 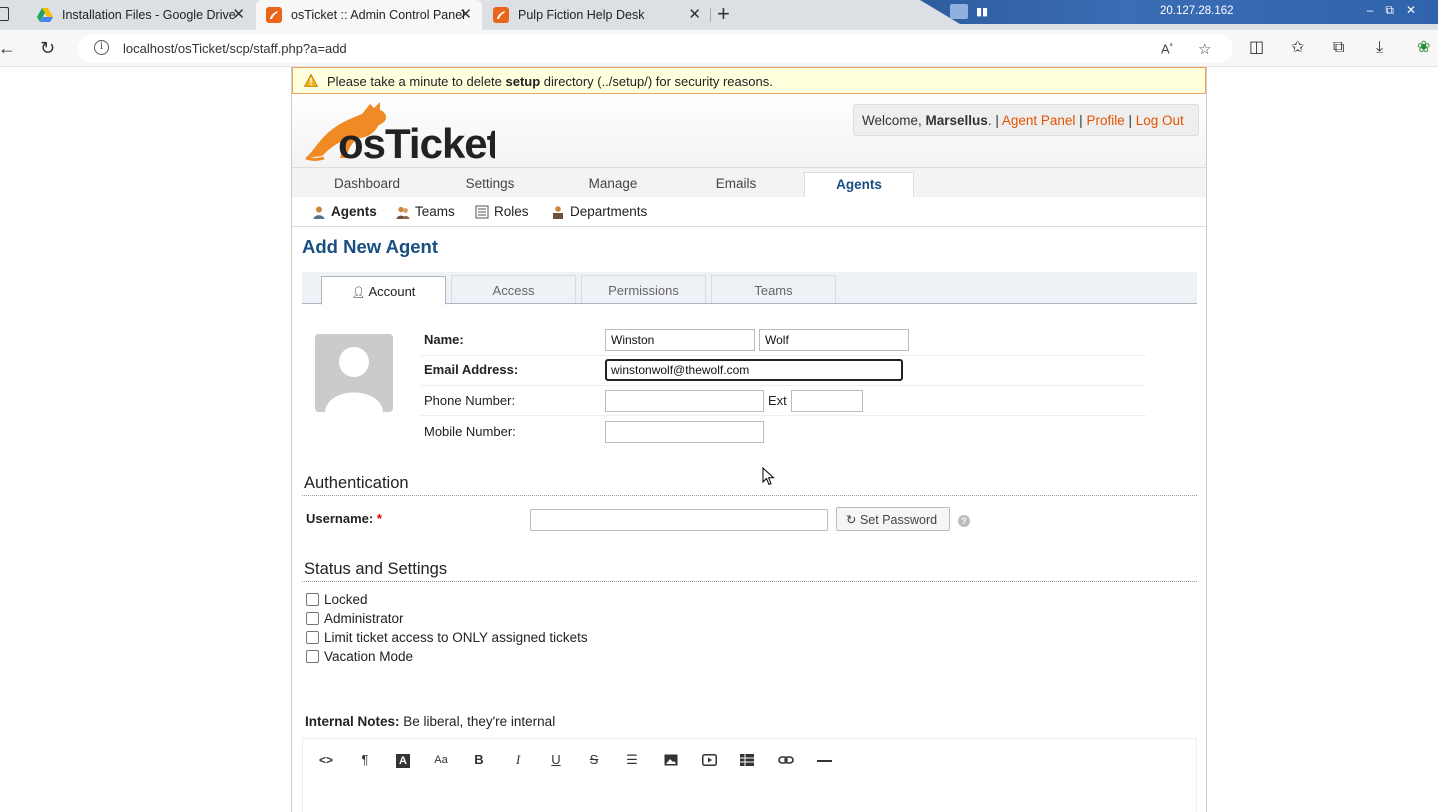 I want to click on username-label-text: Username:, so click(x=340, y=518).